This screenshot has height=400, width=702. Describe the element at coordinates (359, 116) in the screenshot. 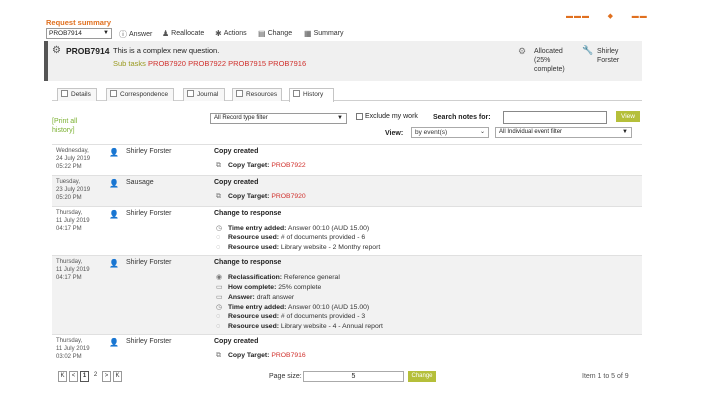

I see `exclude-my-work-checkbox` at that location.